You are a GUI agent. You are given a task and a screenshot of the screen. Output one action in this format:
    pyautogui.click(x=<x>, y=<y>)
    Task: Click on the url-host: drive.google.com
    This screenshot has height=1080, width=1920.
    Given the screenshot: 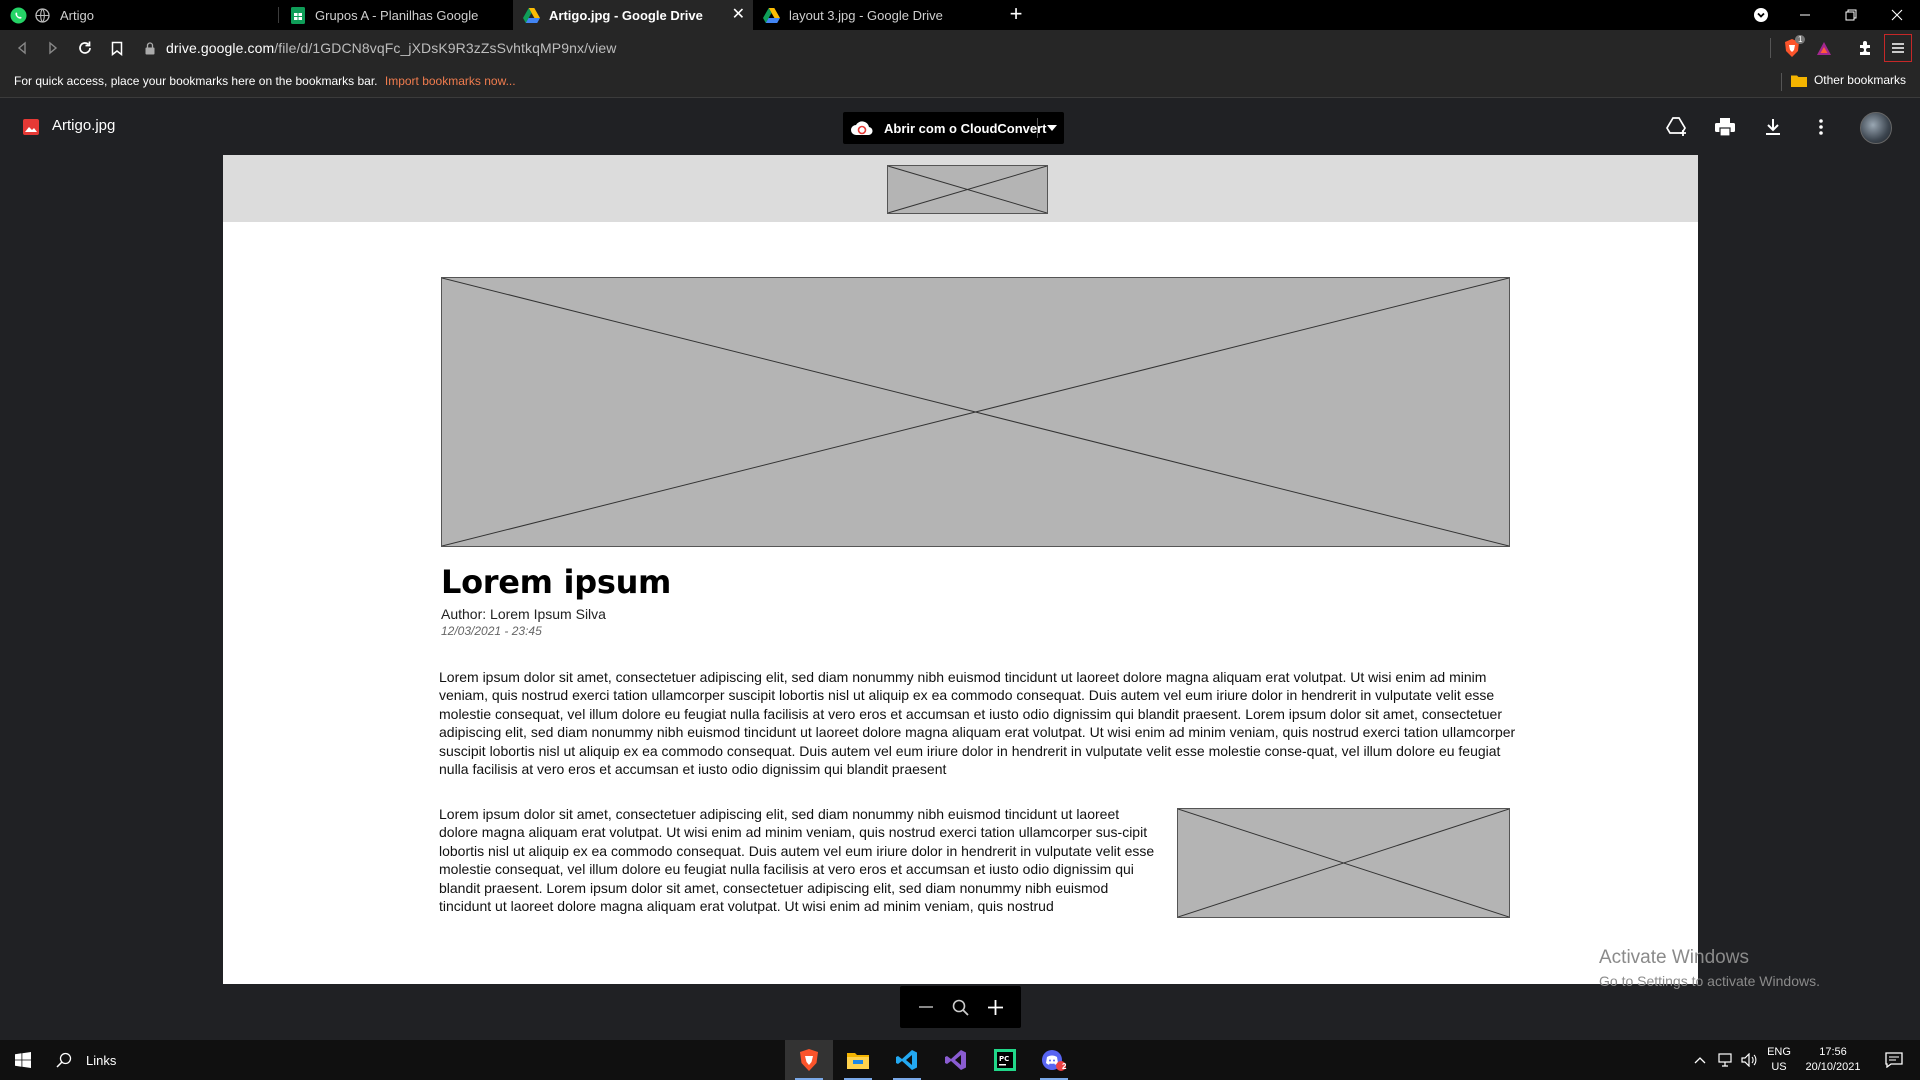 What is the action you would take?
    pyautogui.click(x=220, y=48)
    